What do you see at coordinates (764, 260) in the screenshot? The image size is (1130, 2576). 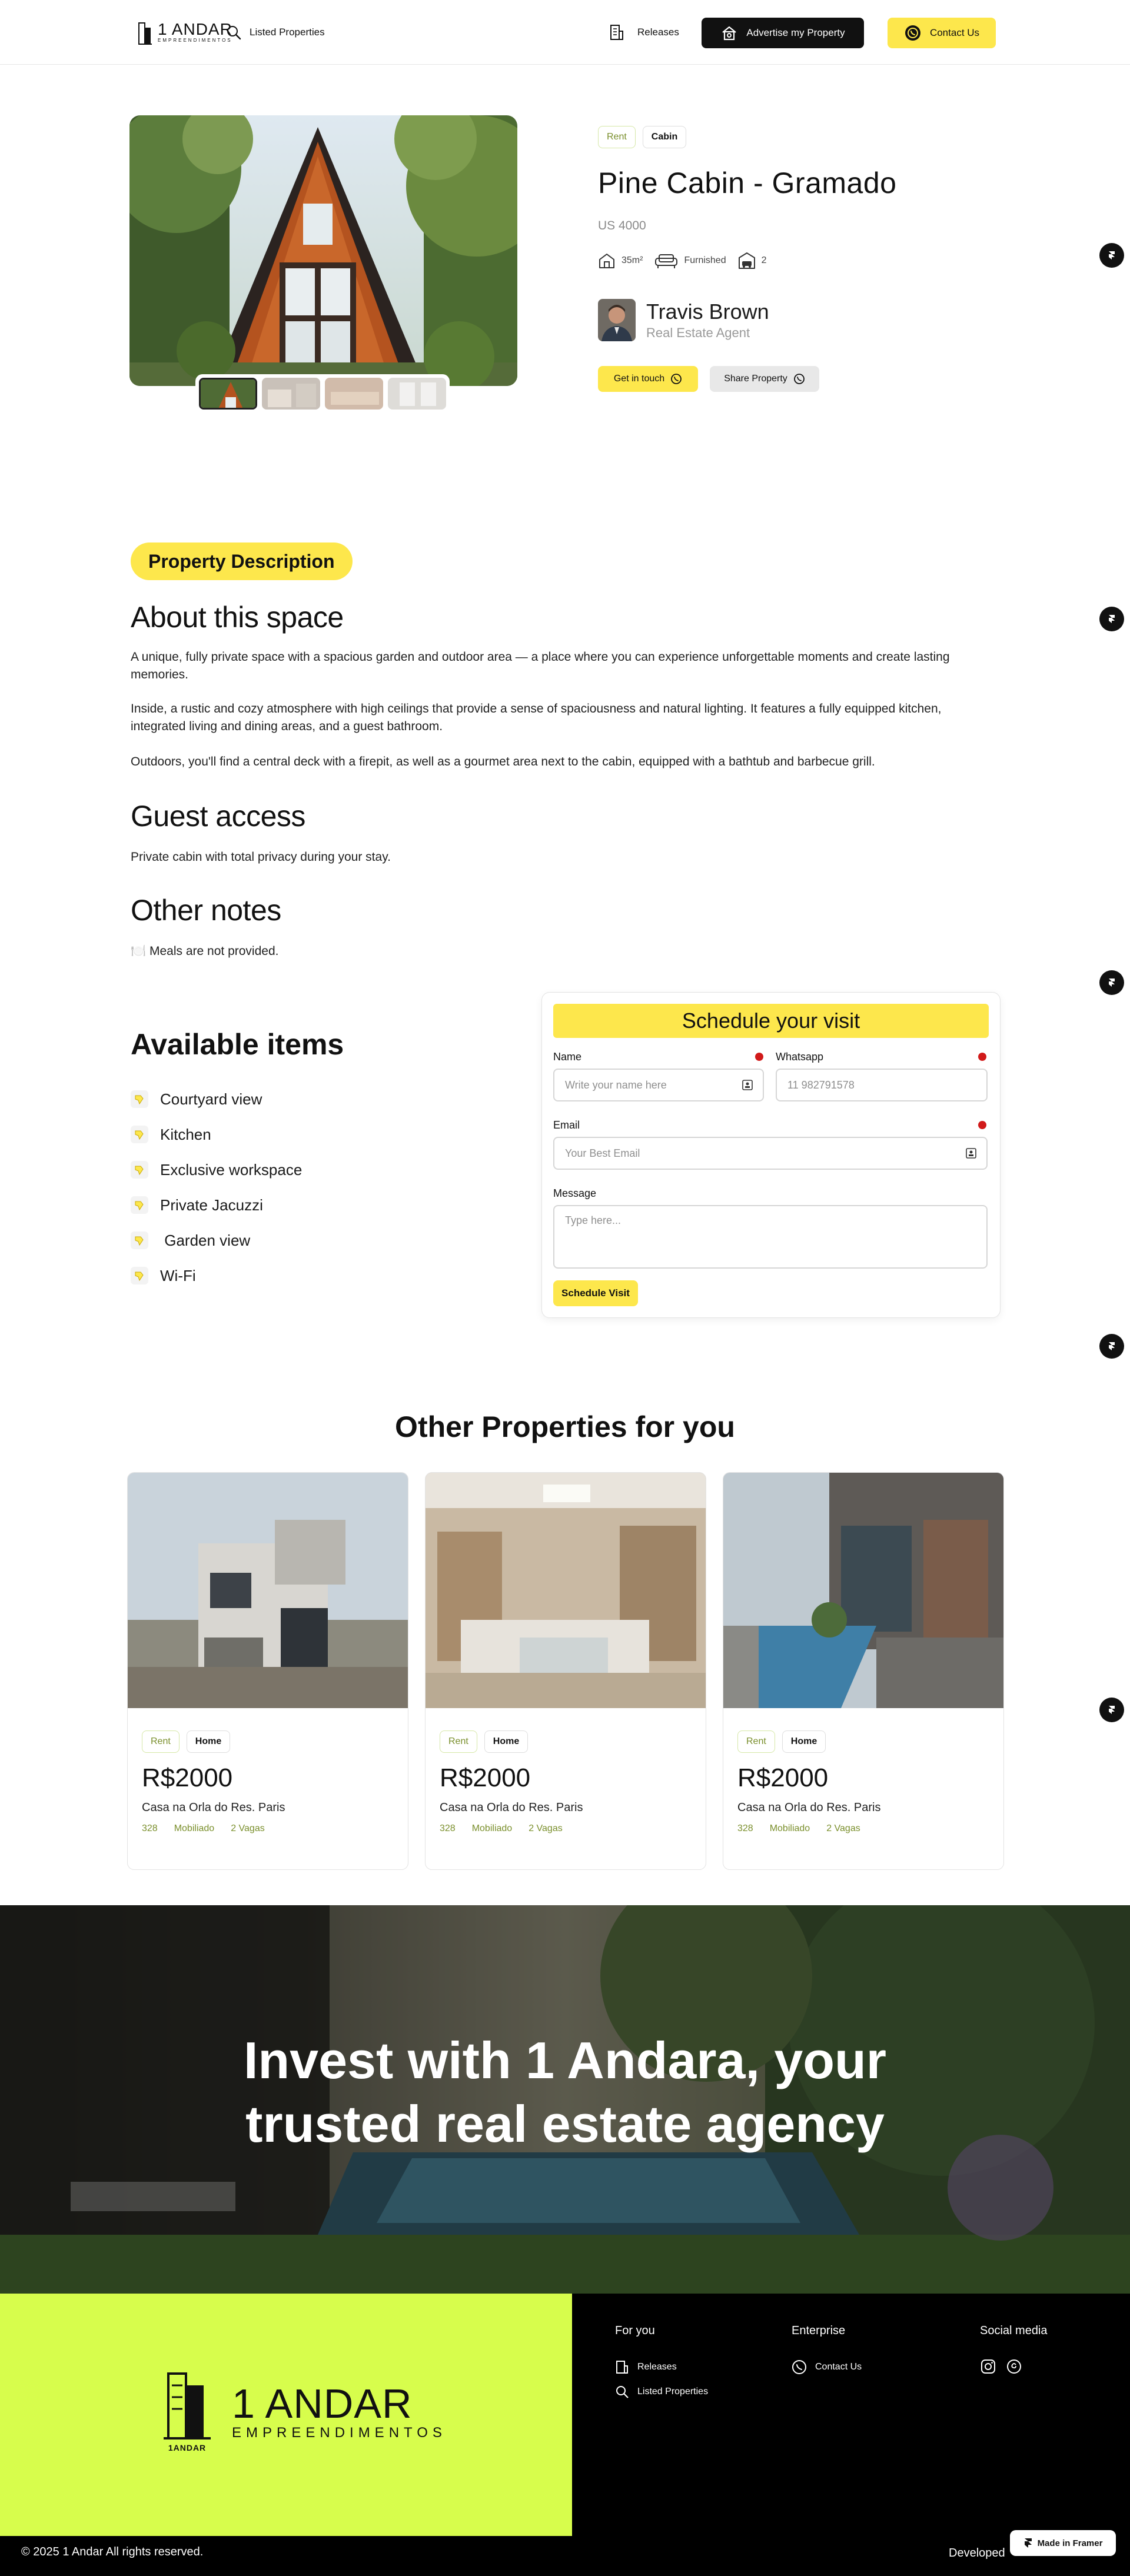 I see `parking-value: 2` at bounding box center [764, 260].